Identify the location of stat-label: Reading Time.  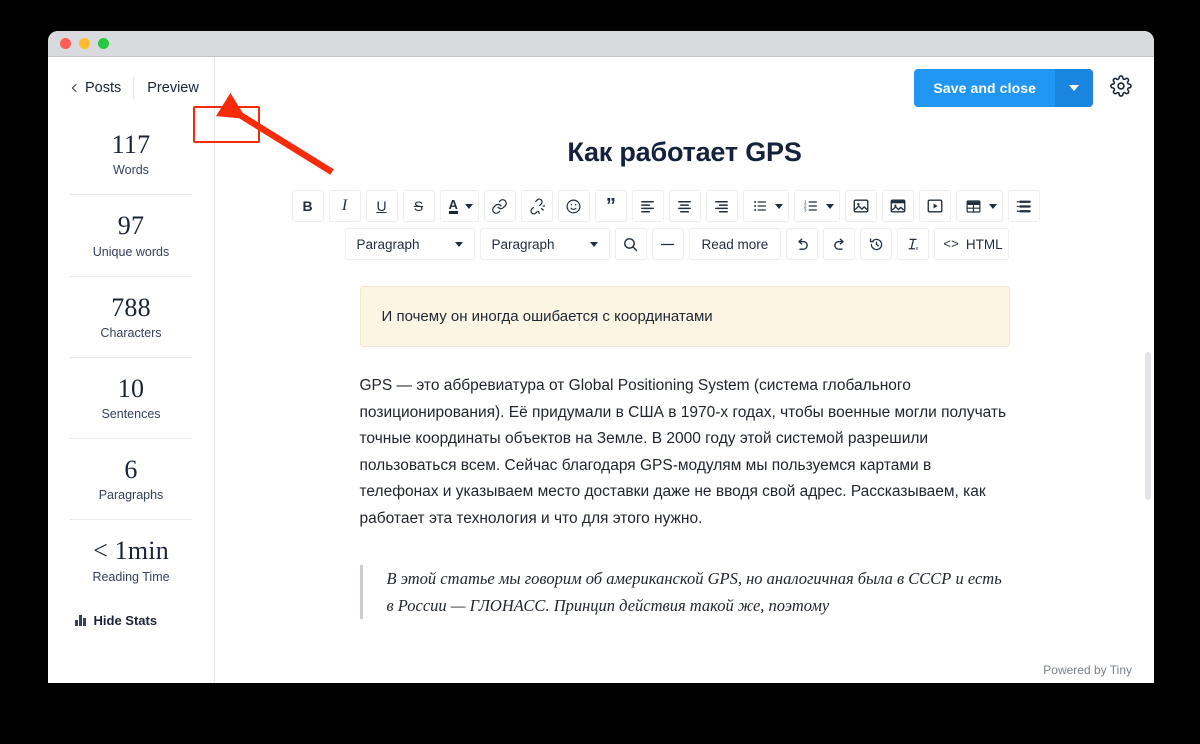
(131, 576).